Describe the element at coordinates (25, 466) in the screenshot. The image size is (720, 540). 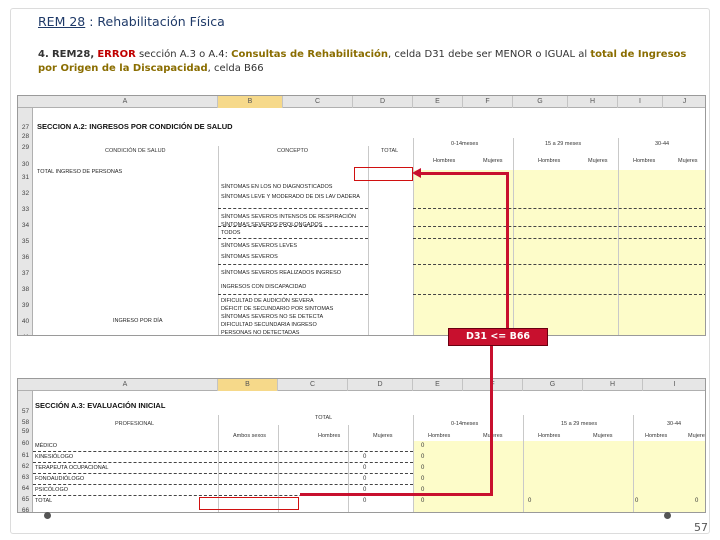
I see `row-num: 62` at that location.